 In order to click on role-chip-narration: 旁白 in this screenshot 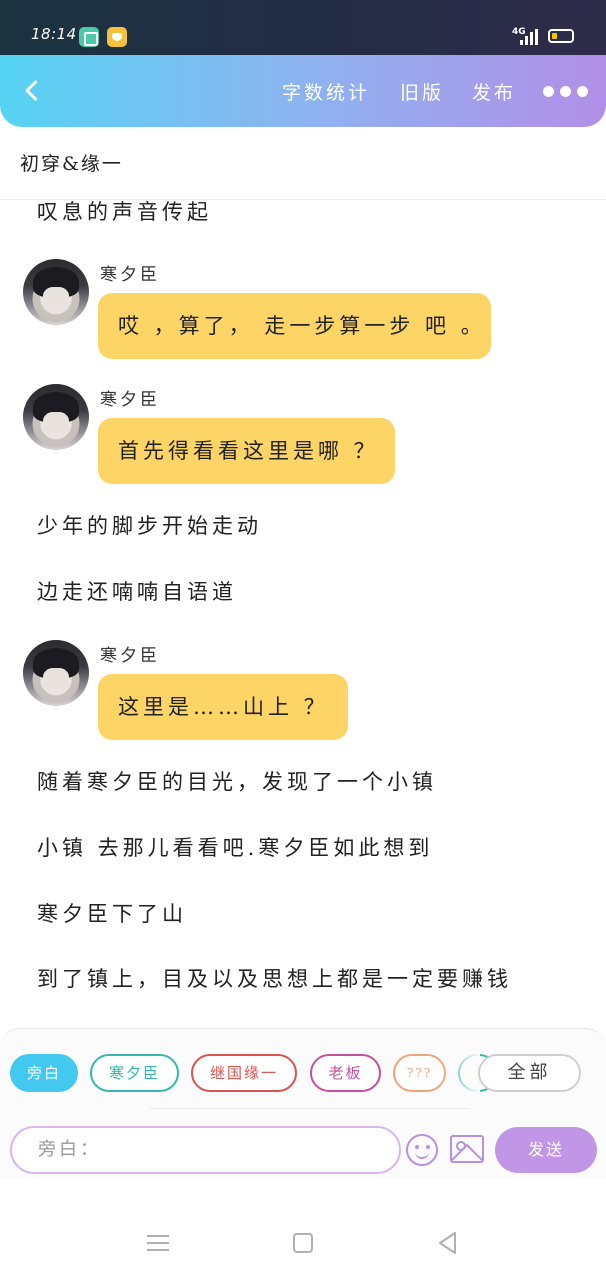, I will do `click(44, 1073)`.